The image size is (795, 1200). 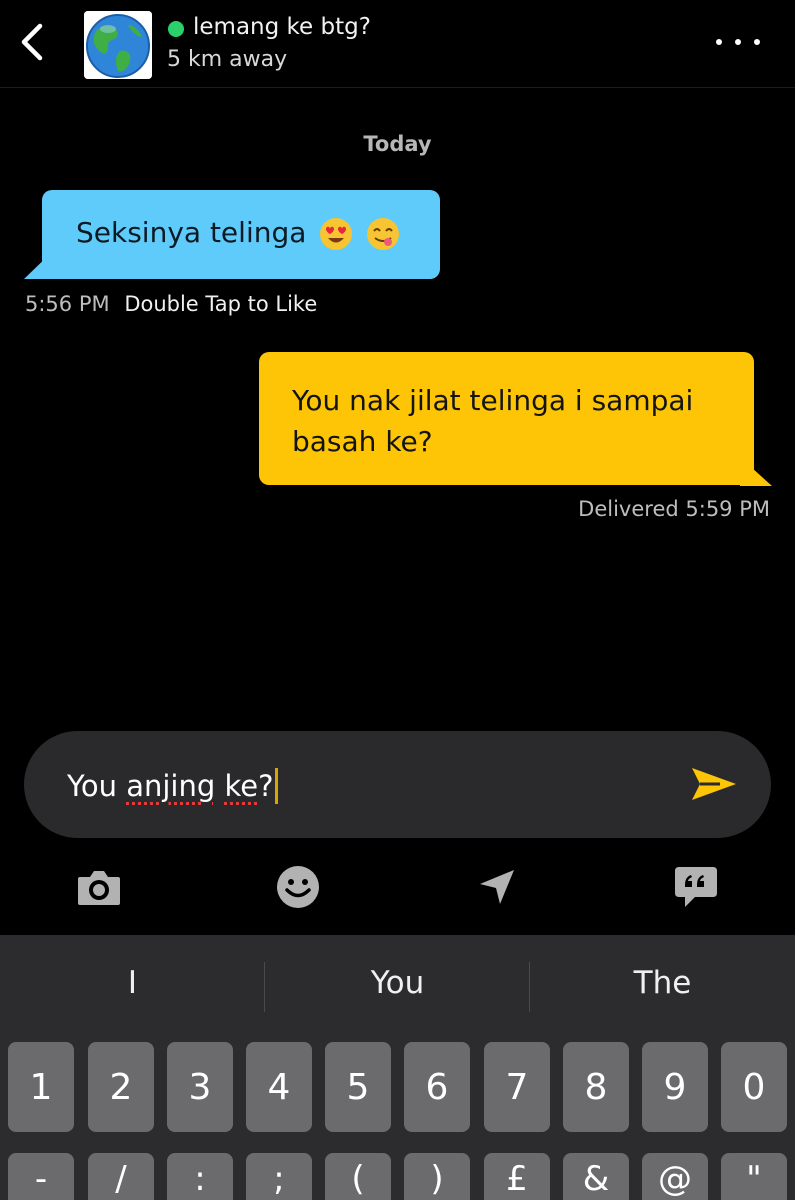 What do you see at coordinates (437, 1176) in the screenshot?
I see `key-close-paren: )` at bounding box center [437, 1176].